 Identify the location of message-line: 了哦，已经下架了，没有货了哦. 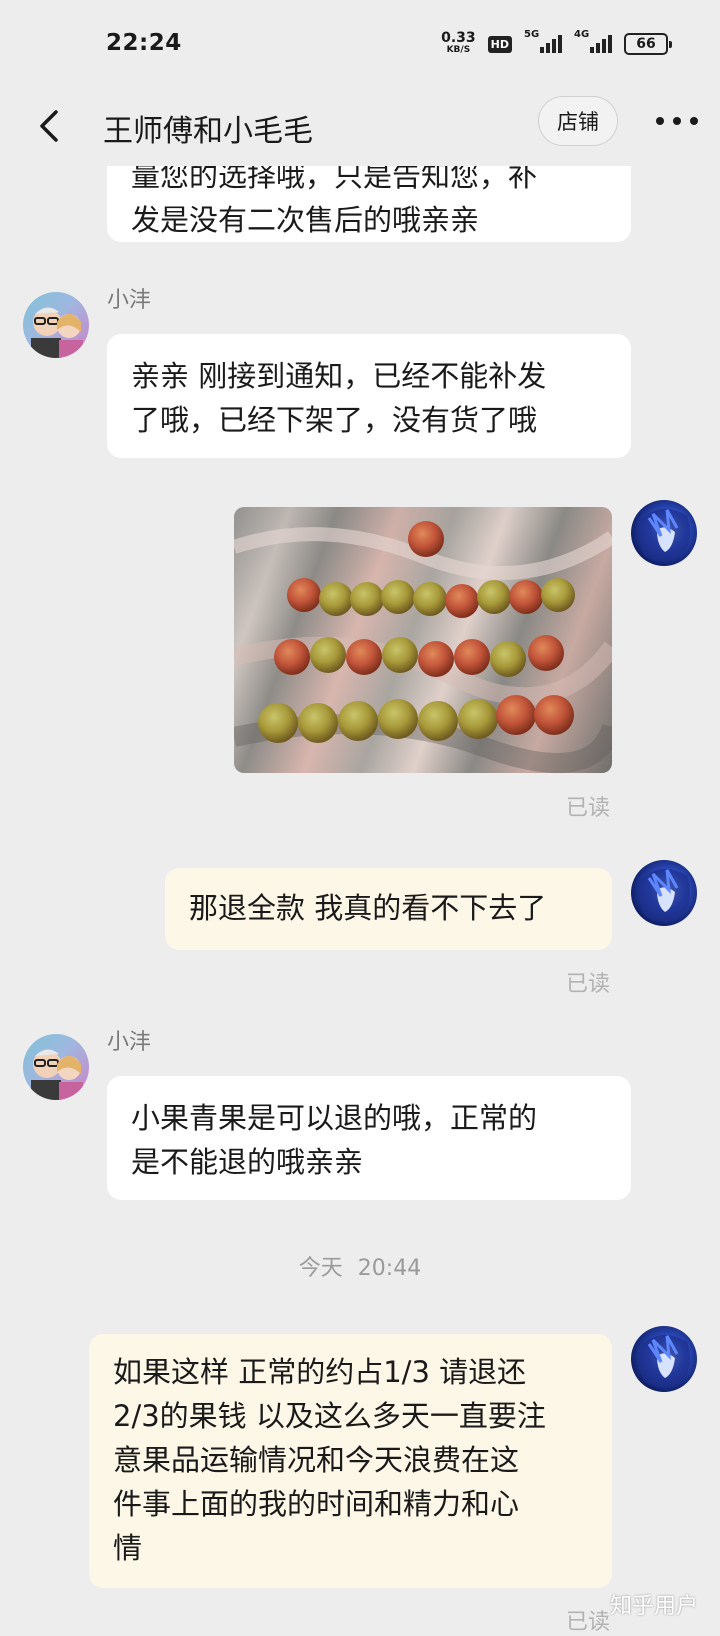
(334, 420).